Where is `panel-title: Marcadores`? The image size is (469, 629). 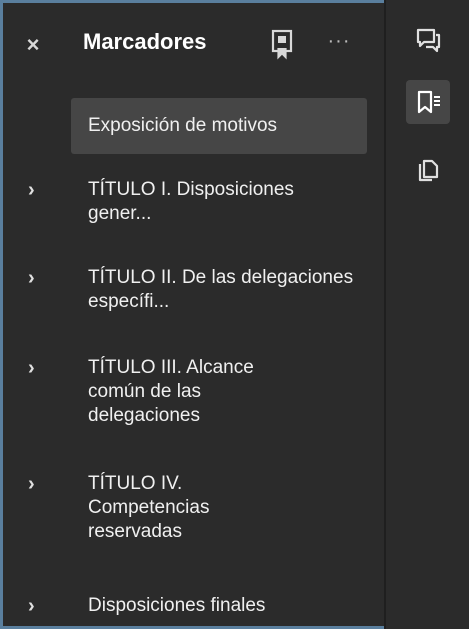
panel-title: Marcadores is located at coordinates (145, 41).